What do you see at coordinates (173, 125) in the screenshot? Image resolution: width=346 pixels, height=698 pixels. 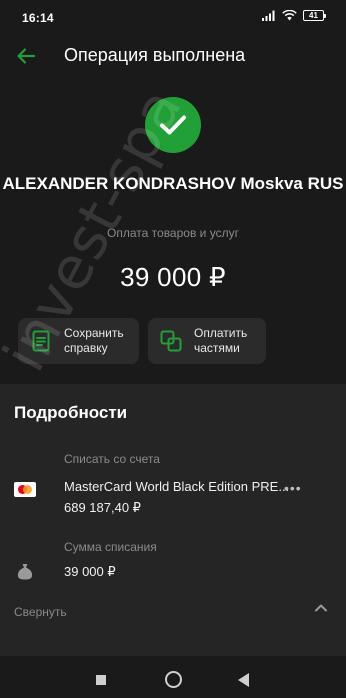 I see `check-circle-icon` at bounding box center [173, 125].